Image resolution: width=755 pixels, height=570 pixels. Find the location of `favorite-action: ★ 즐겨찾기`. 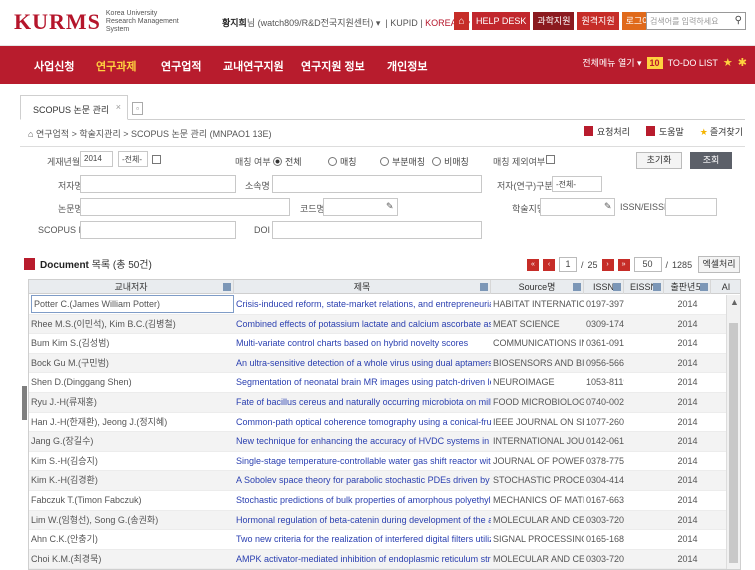

favorite-action: ★ 즐겨찾기 is located at coordinates (721, 131).